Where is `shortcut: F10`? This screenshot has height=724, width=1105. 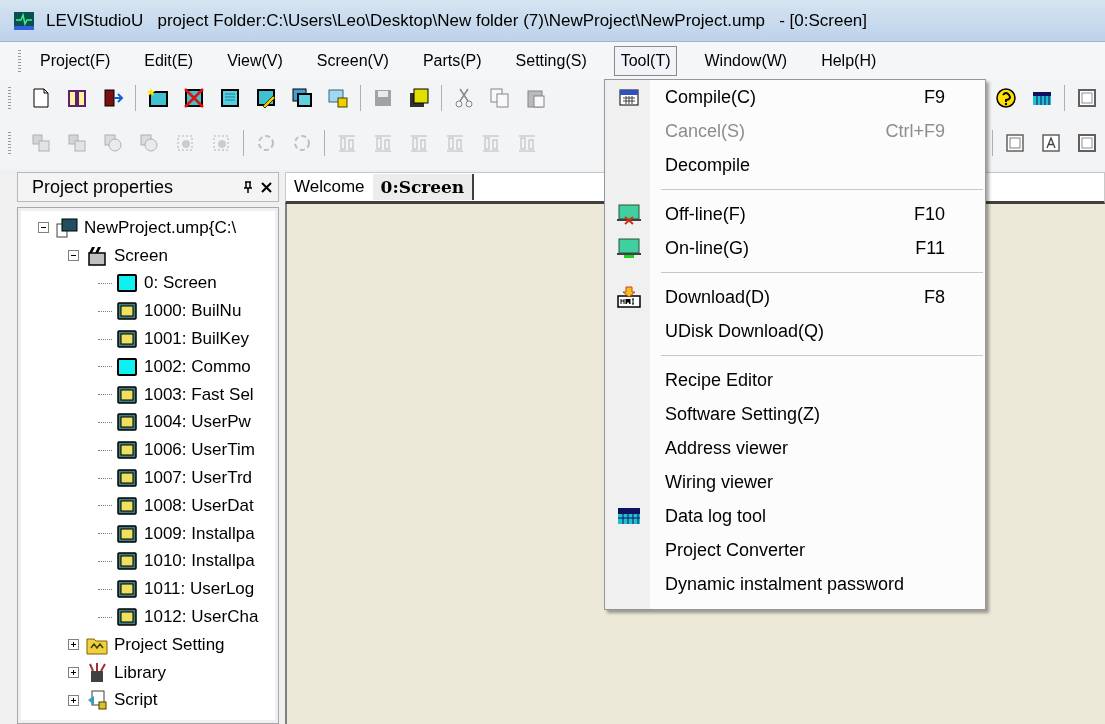 shortcut: F10 is located at coordinates (929, 214).